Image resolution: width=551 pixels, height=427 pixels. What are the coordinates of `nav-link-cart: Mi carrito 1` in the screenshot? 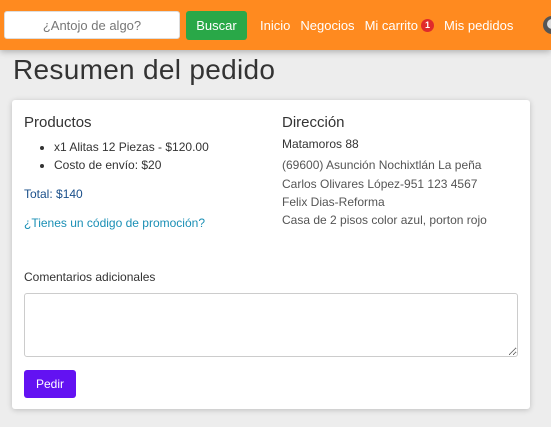 It's located at (399, 25).